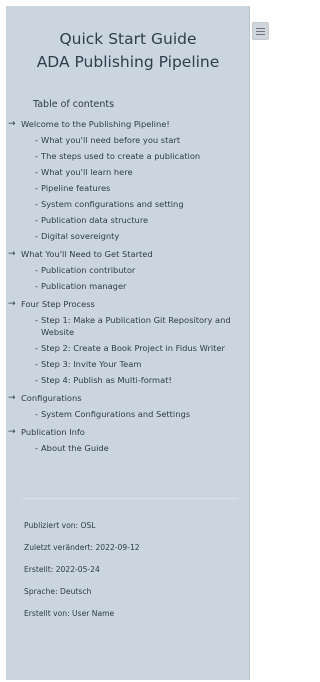 The image size is (320, 682). I want to click on toc-item-link: - Publication manager, so click(128, 286).